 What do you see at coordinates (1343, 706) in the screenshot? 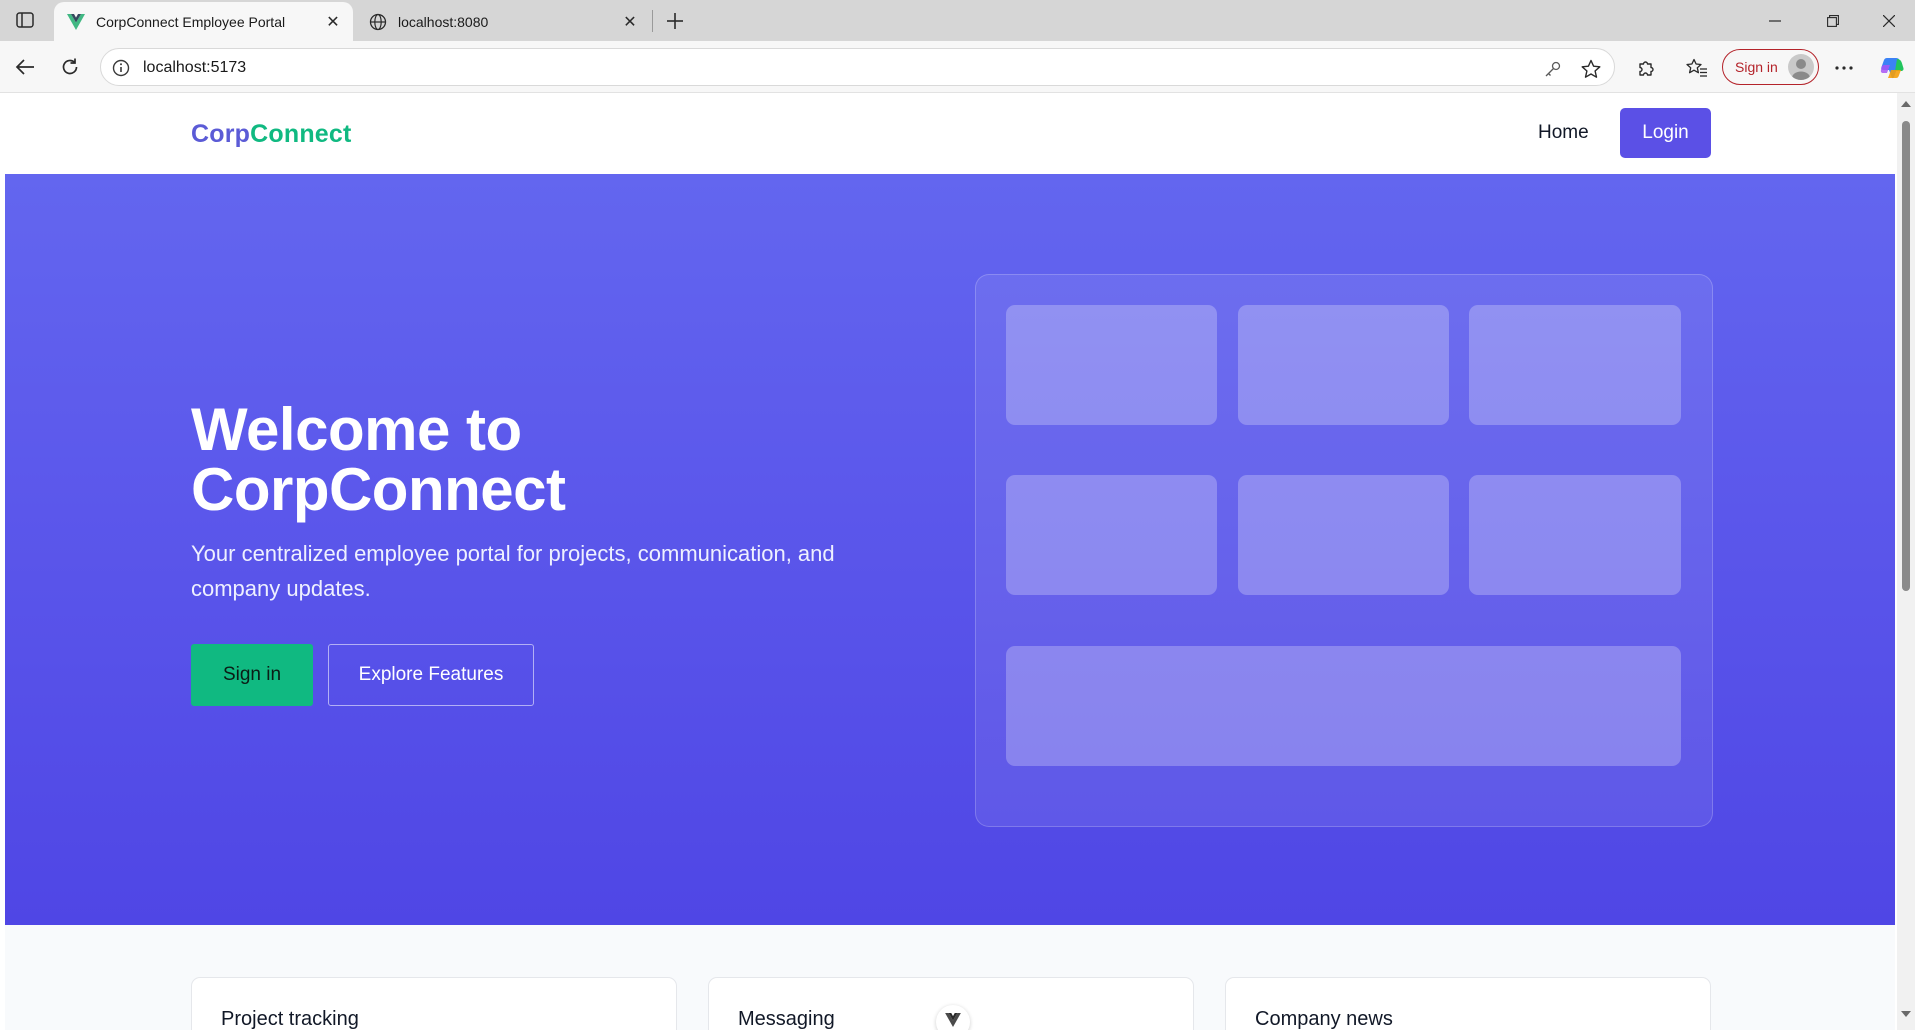
I see `preview-wide-tile` at bounding box center [1343, 706].